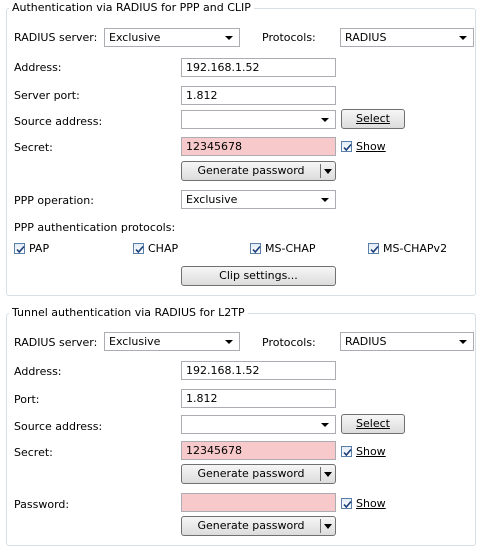 The width and height of the screenshot is (477, 548). I want to click on l2tp-show-password-checkbox, so click(346, 503).